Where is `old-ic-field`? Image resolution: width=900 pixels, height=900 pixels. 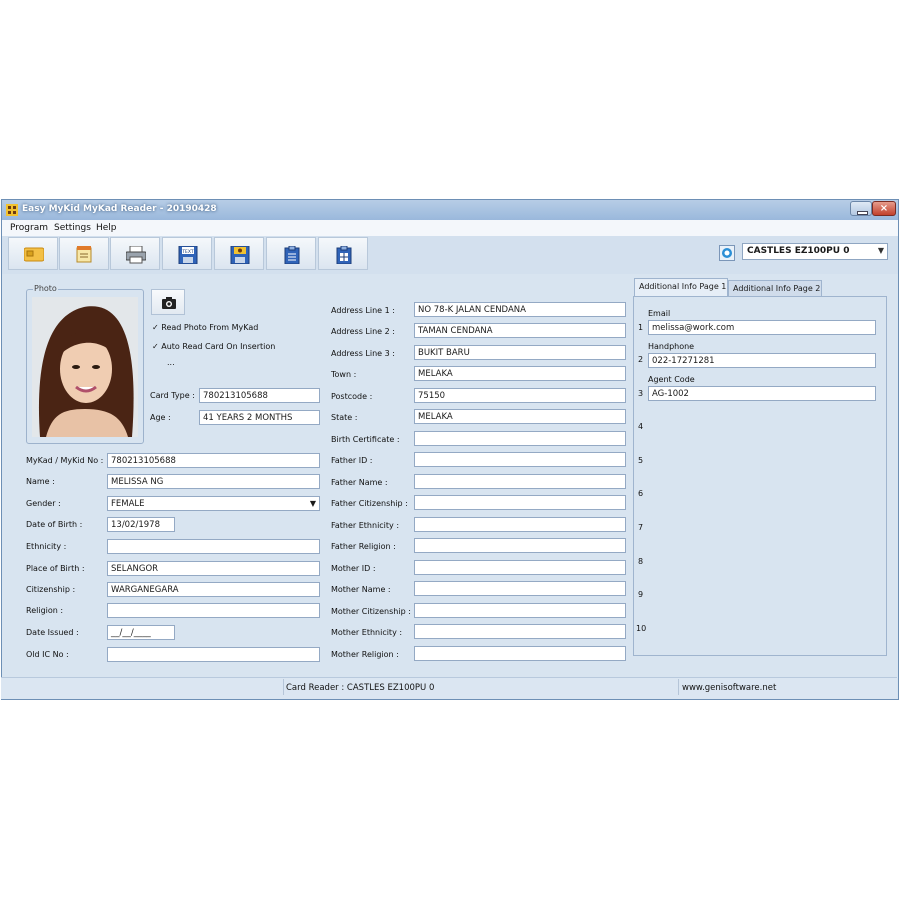 old-ic-field is located at coordinates (213, 654).